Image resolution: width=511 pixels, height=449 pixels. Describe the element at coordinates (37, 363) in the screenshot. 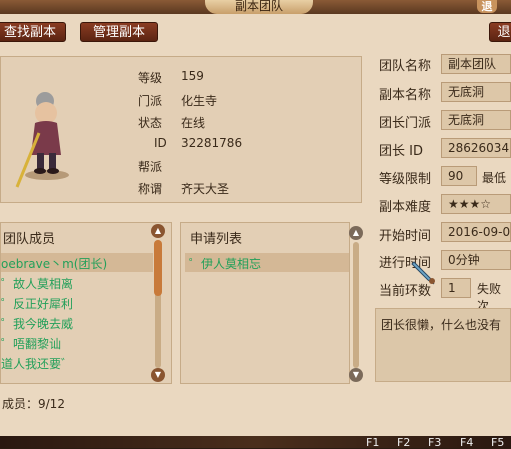

I see `member-row: 道人我还要゛` at that location.